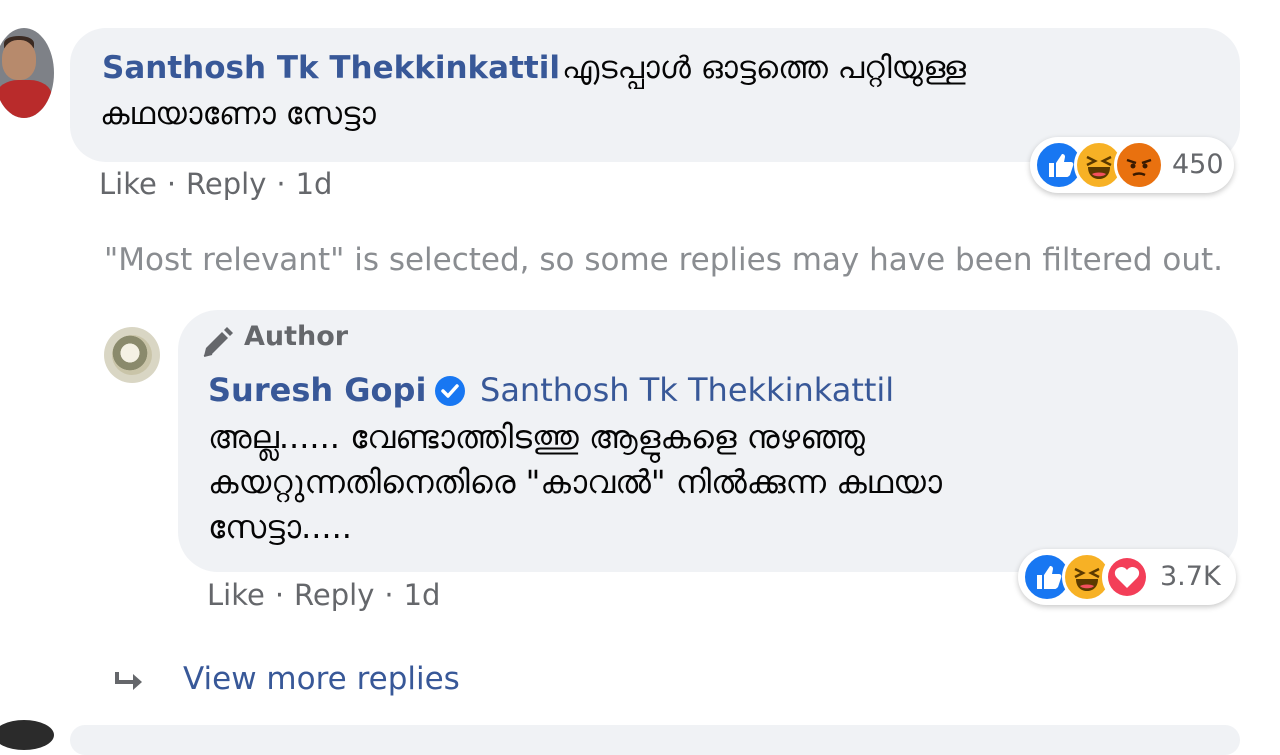  I want to click on commenter-avatar, so click(27, 73).